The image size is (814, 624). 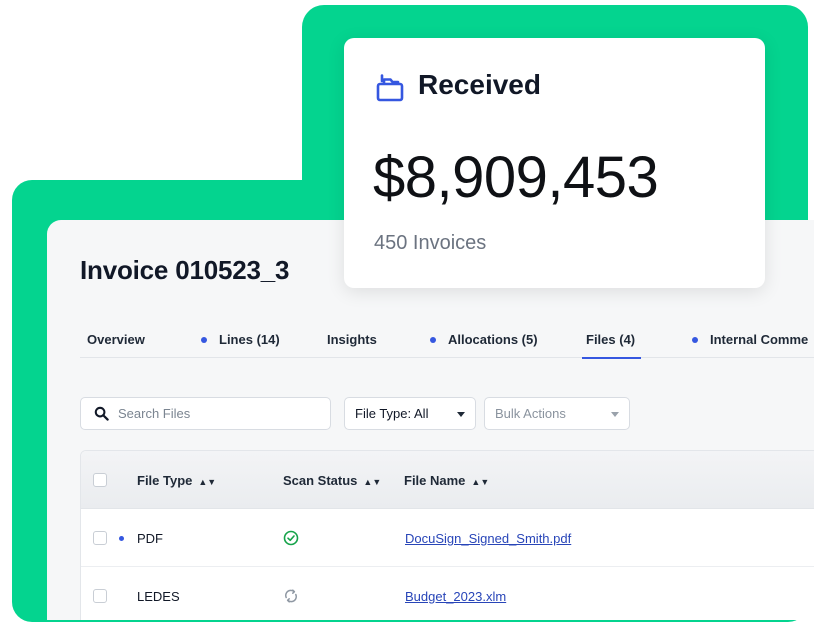 What do you see at coordinates (100, 480) in the screenshot?
I see `select-all-checkbox` at bounding box center [100, 480].